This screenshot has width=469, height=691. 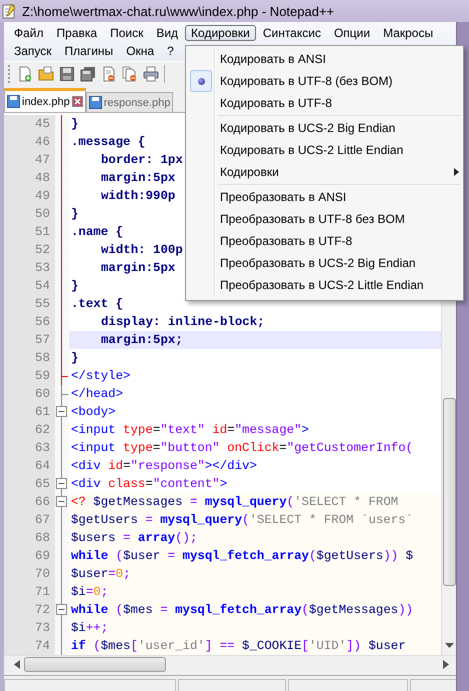 What do you see at coordinates (29, 160) in the screenshot?
I see `line-number: 47` at bounding box center [29, 160].